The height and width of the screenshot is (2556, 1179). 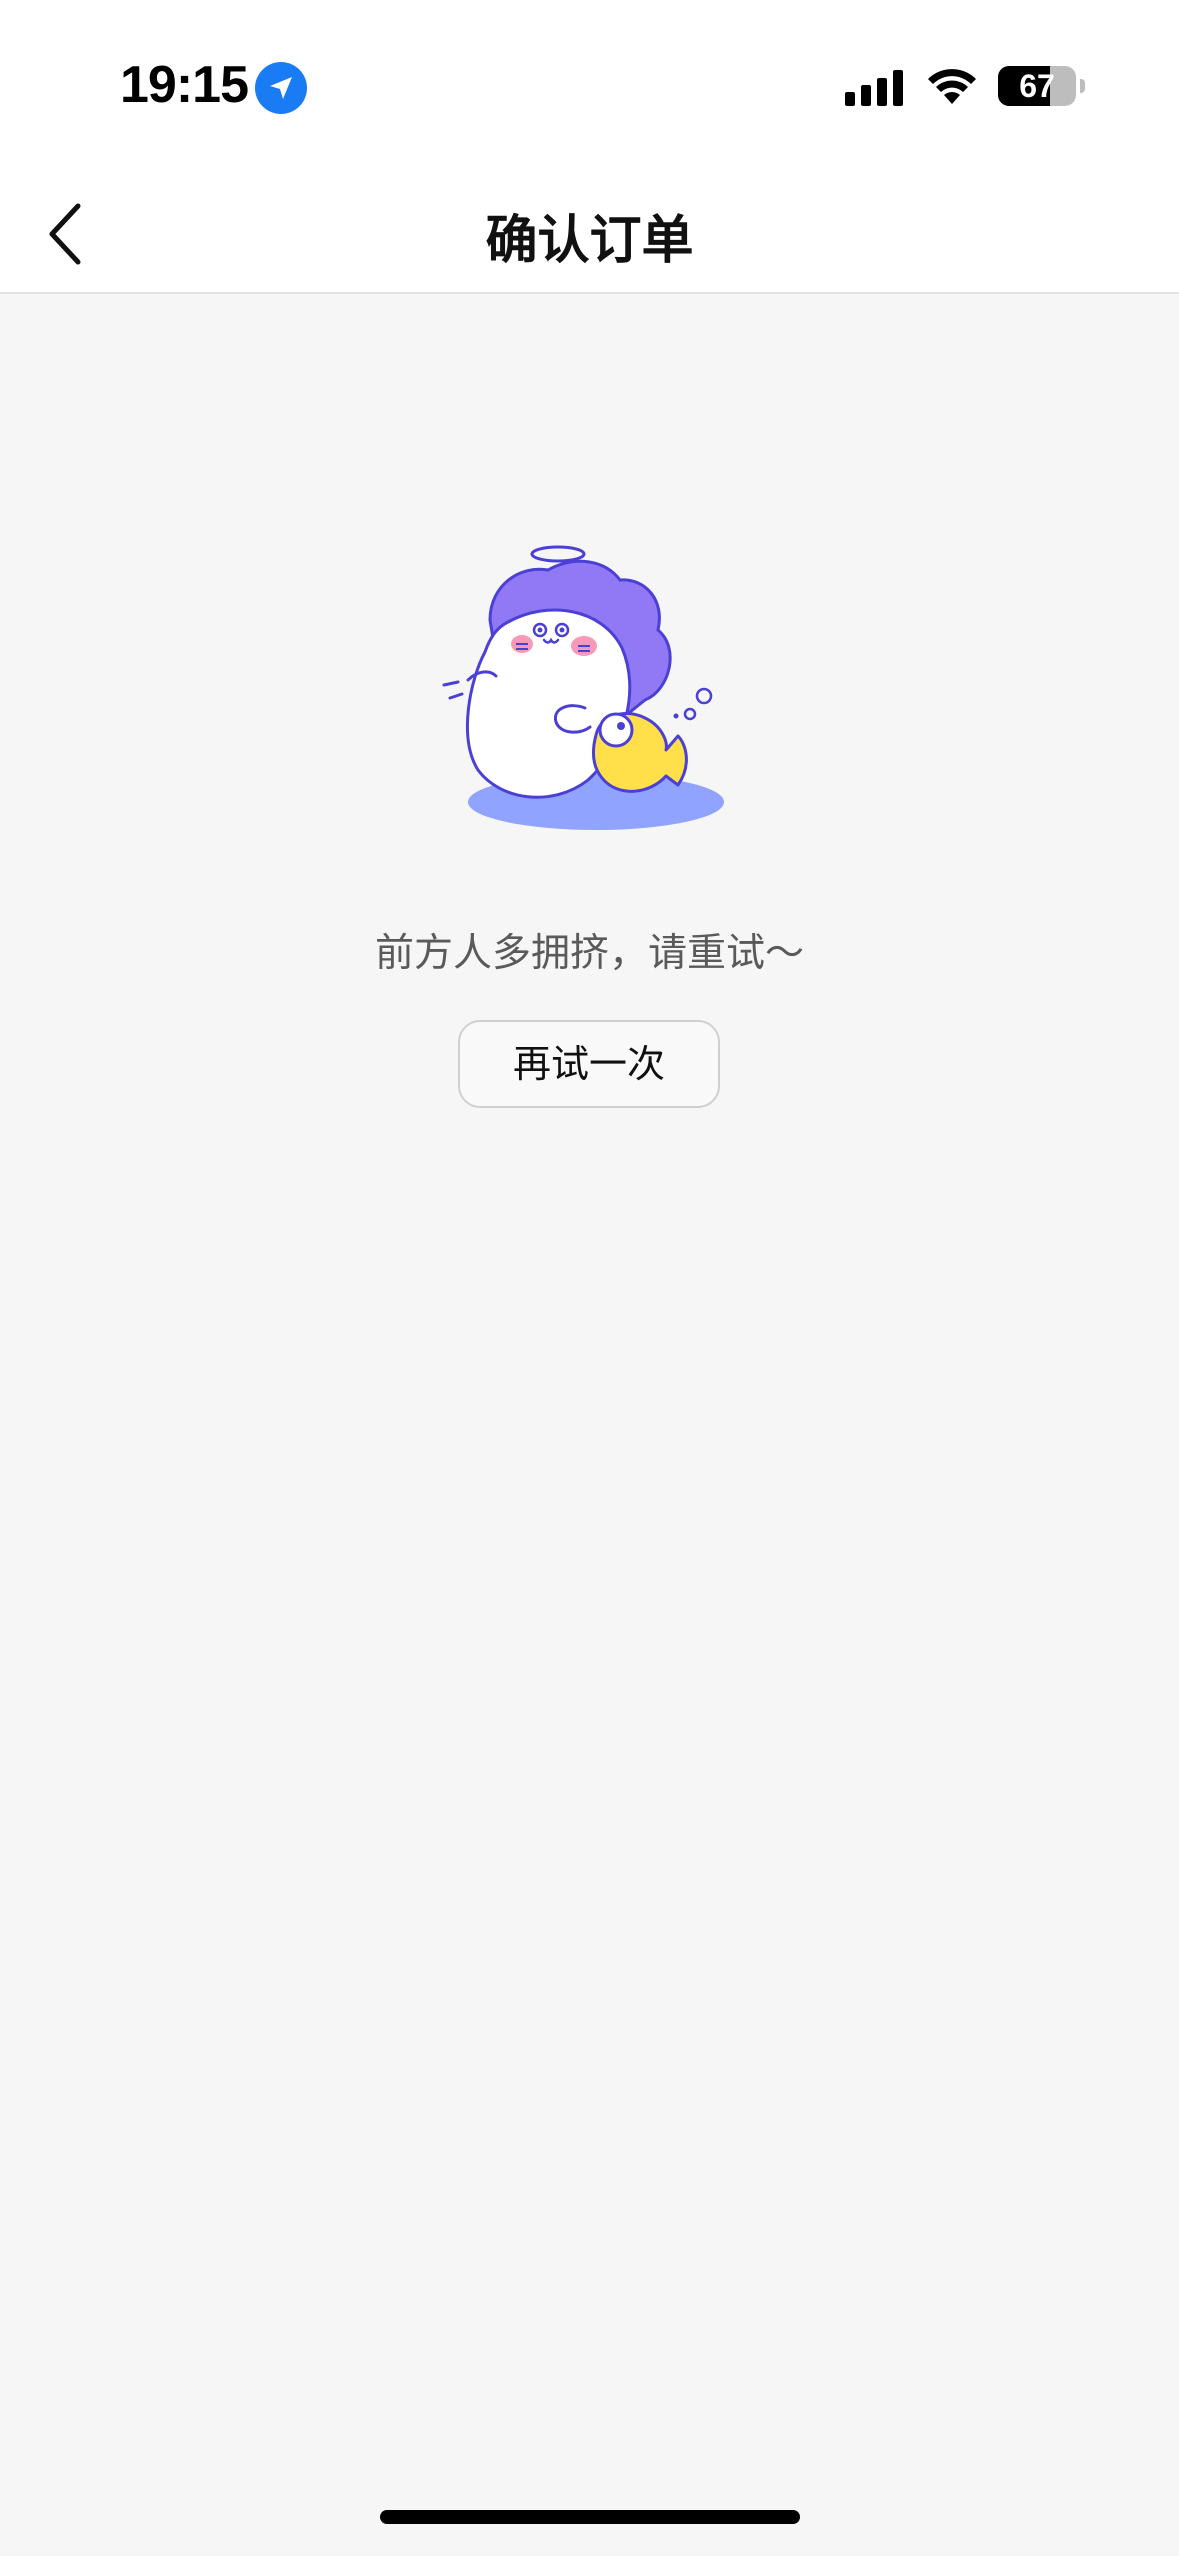 What do you see at coordinates (952, 86) in the screenshot?
I see `wifi-icon` at bounding box center [952, 86].